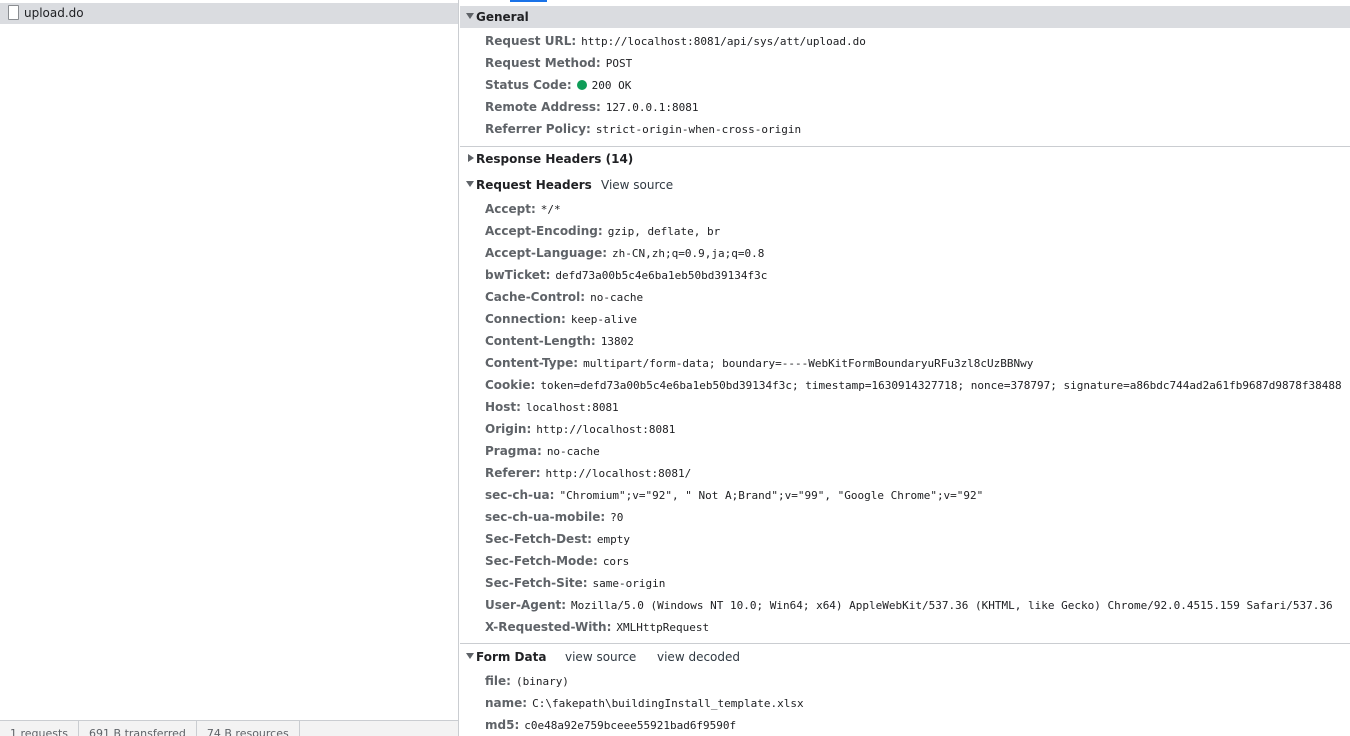 The height and width of the screenshot is (736, 1350). I want to click on request-header-row: Sec-Fetch-Mode: cors, so click(557, 562).